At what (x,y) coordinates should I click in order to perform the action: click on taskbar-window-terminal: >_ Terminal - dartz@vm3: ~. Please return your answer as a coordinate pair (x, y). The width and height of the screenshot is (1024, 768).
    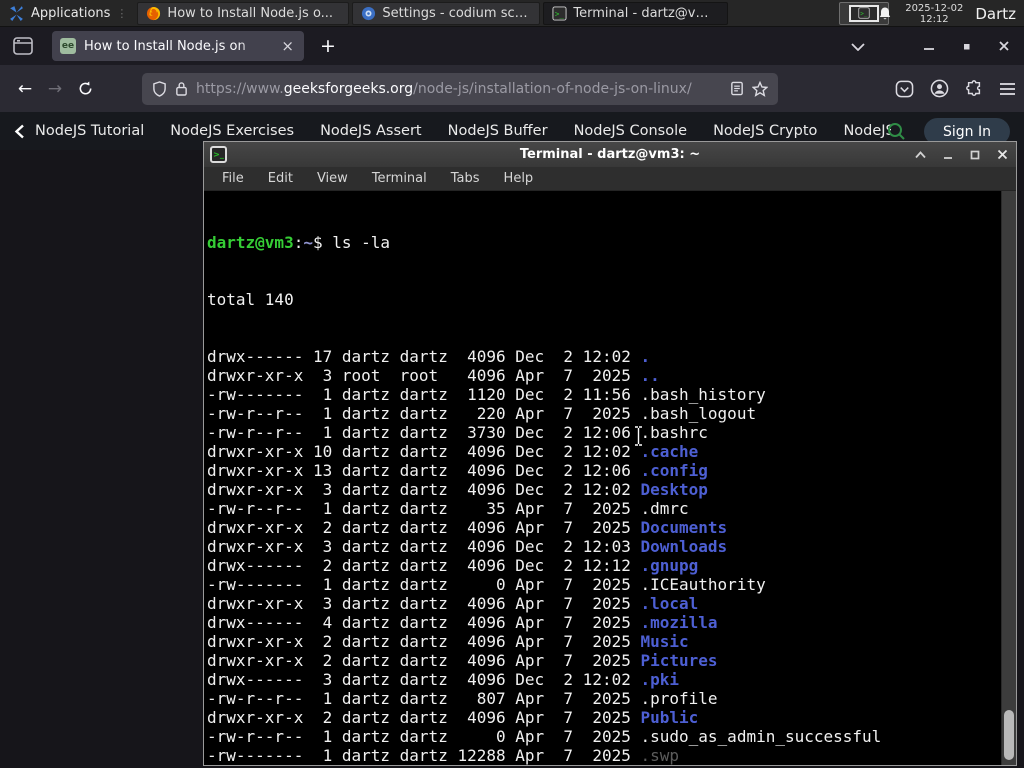
    Looking at the image, I should click on (636, 13).